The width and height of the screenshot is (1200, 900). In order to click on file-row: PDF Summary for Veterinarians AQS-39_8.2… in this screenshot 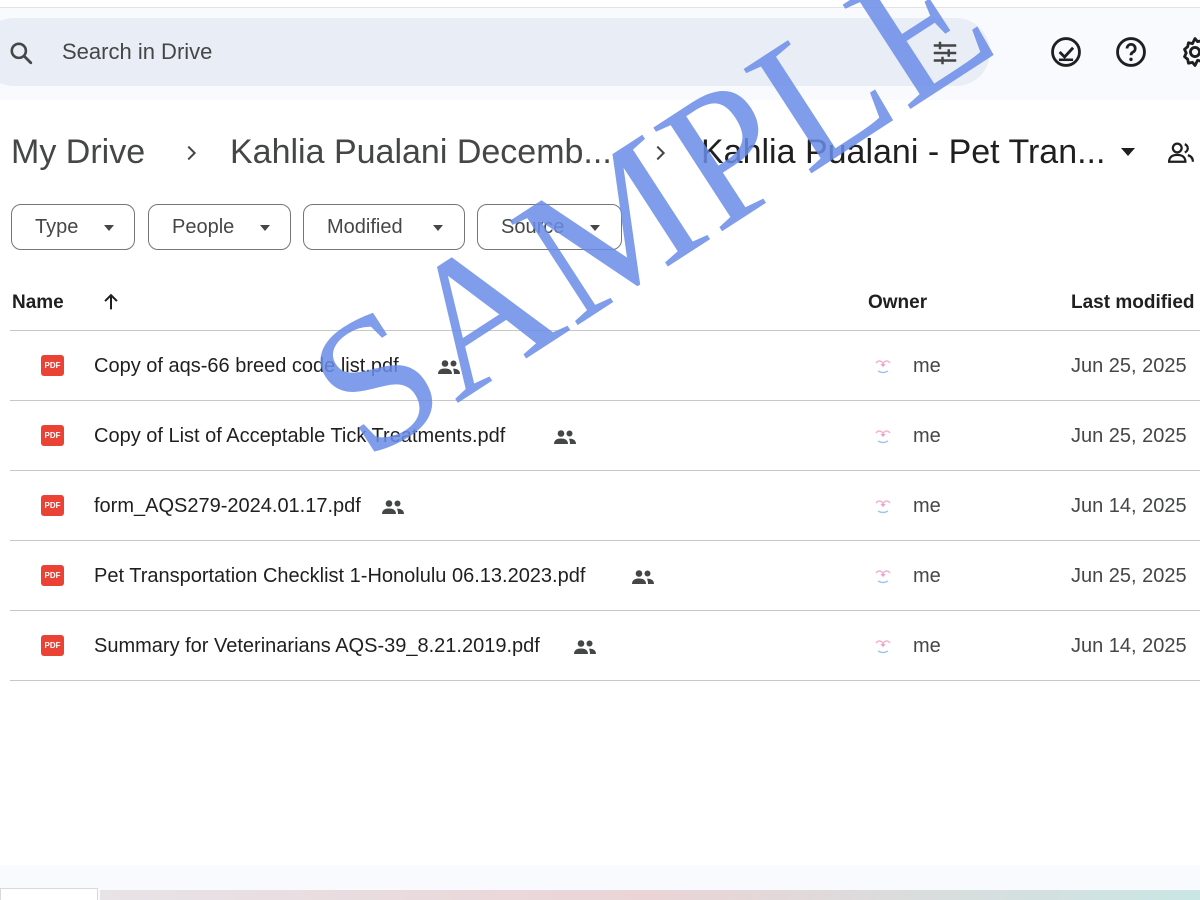, I will do `click(605, 646)`.